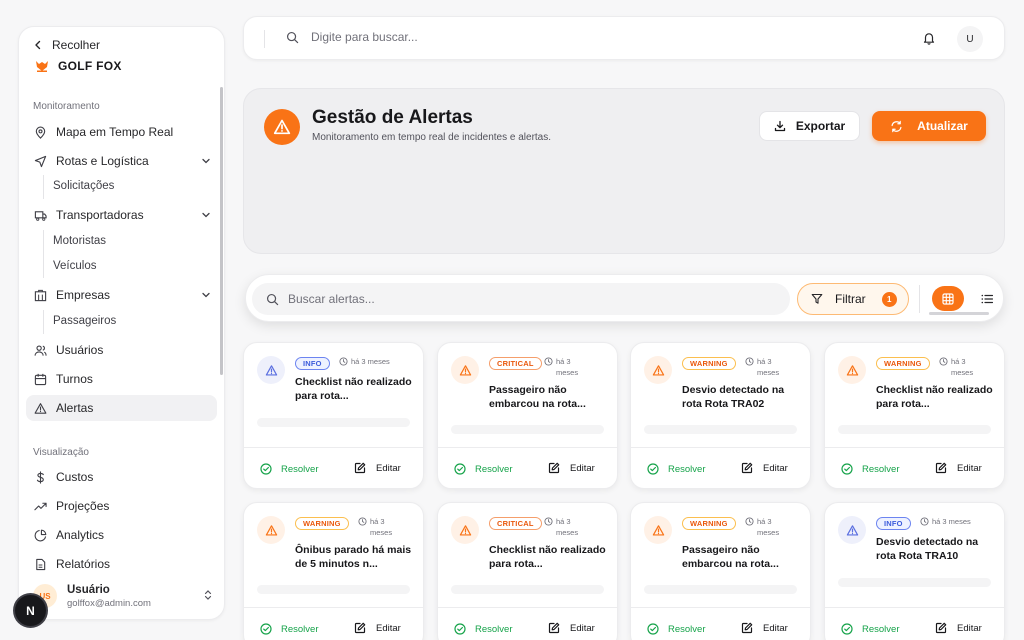 The height and width of the screenshot is (640, 1024). Describe the element at coordinates (38, 45) in the screenshot. I see `chevron-left-icon` at that location.